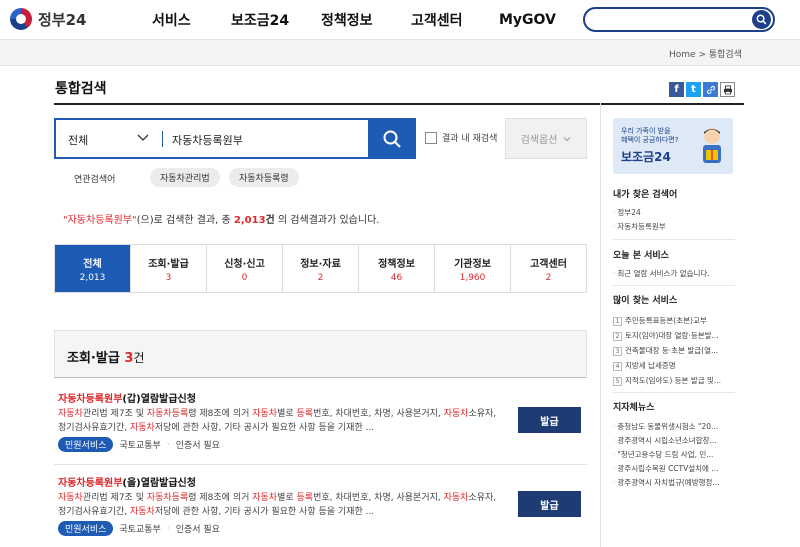 The height and width of the screenshot is (547, 800). I want to click on result-title: 자동차등록원부(을)열람발급신청, so click(127, 481).